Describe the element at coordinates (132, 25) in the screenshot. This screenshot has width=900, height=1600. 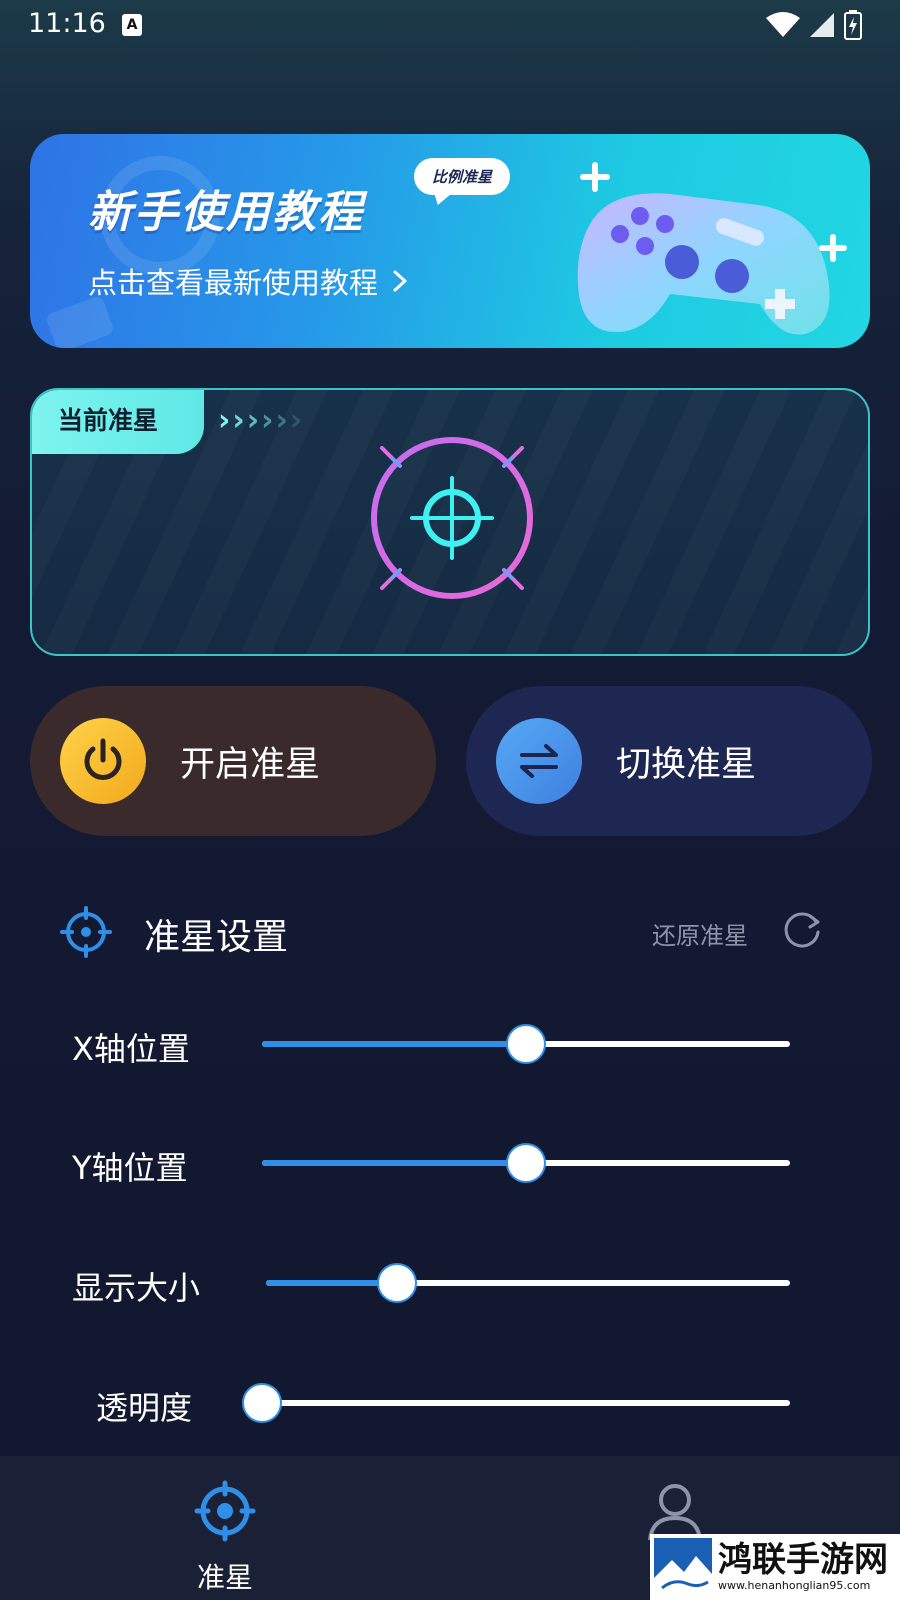
I see `notification-icon: A` at that location.